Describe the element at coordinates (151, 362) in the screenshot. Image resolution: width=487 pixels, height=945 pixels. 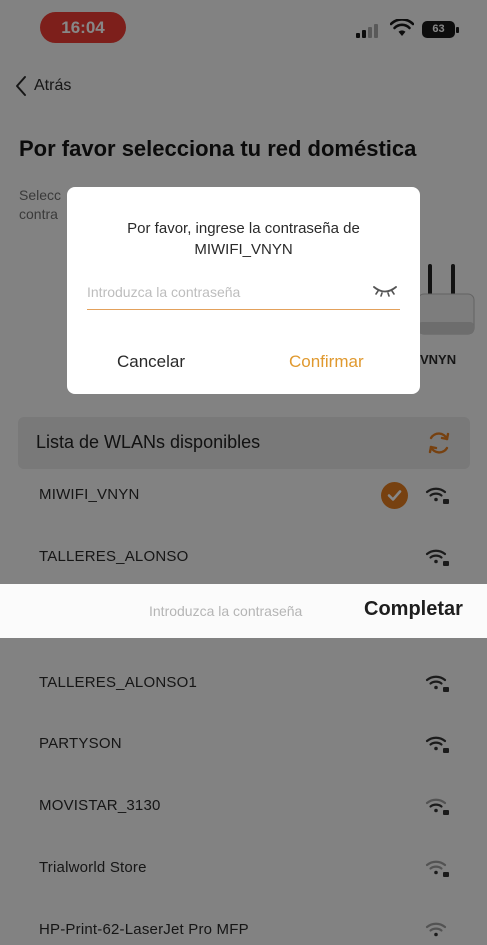
I see `cancel-button: Cancelar` at that location.